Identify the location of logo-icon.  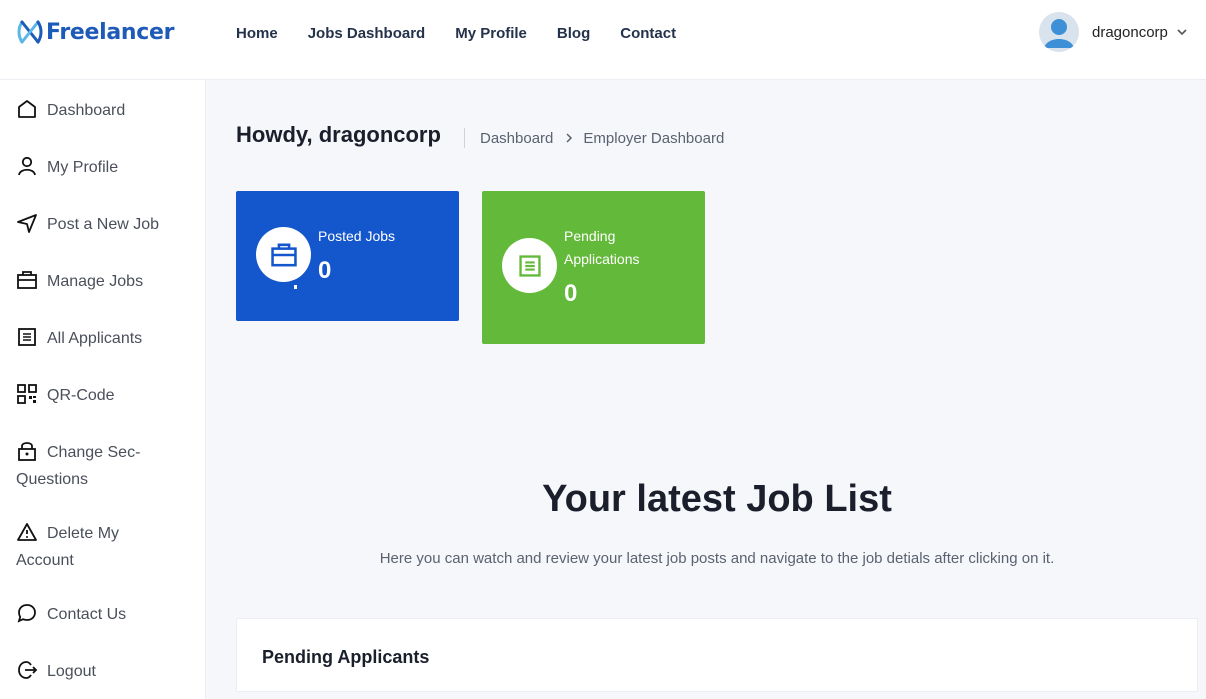
(30, 32).